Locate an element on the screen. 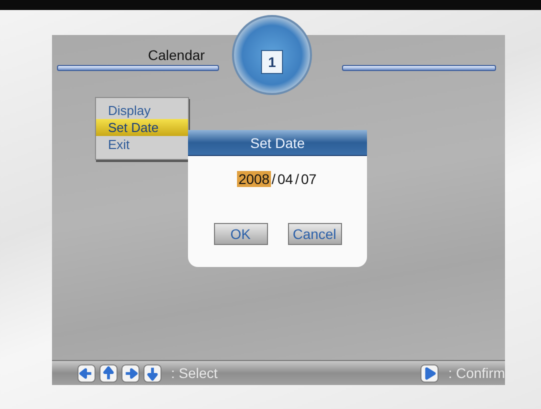 The image size is (541, 409). dialog-button: Cancel is located at coordinates (315, 234).